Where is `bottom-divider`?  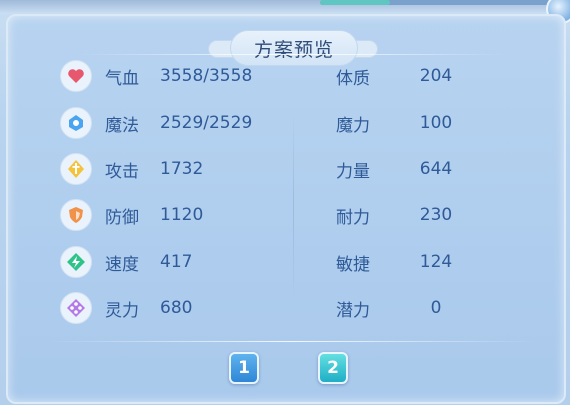 bottom-divider is located at coordinates (293, 341).